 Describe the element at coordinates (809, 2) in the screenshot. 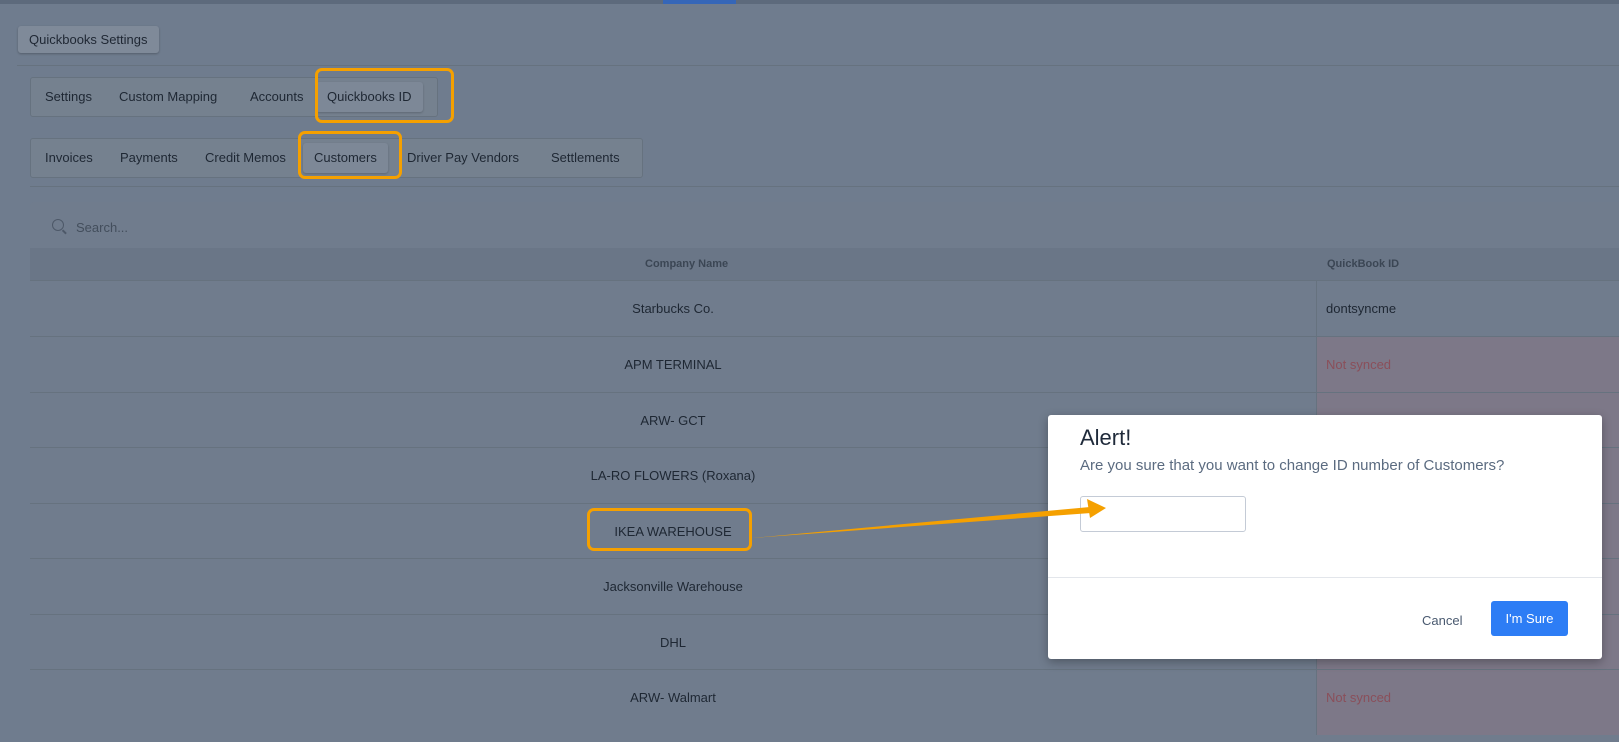

I see `top-progress-line` at that location.